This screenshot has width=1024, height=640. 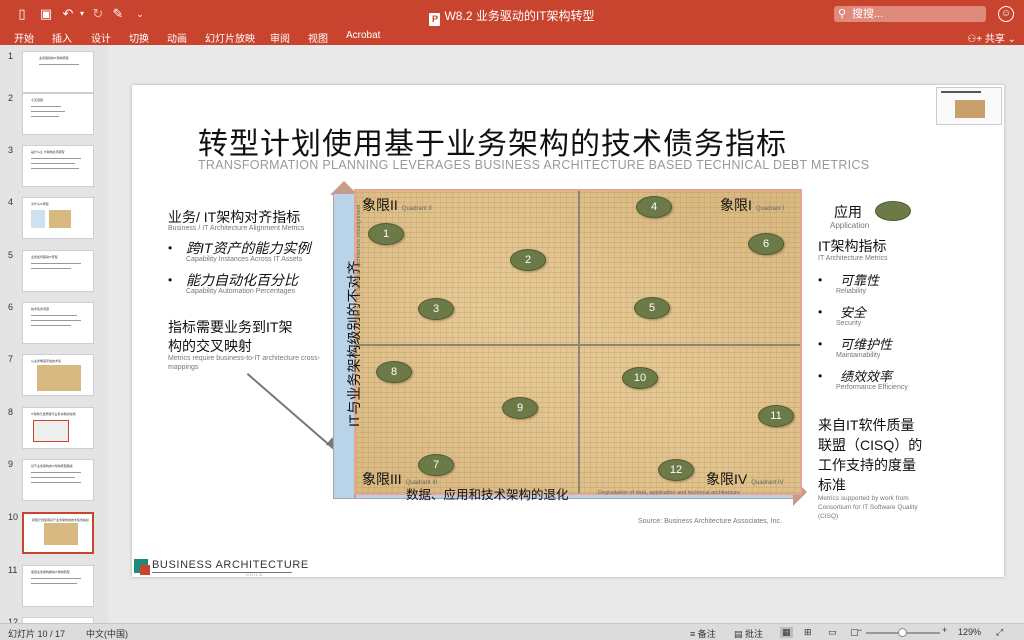 What do you see at coordinates (248, 248) in the screenshot?
I see `metric-capability-instances: 跨IT资产的能力实例` at bounding box center [248, 248].